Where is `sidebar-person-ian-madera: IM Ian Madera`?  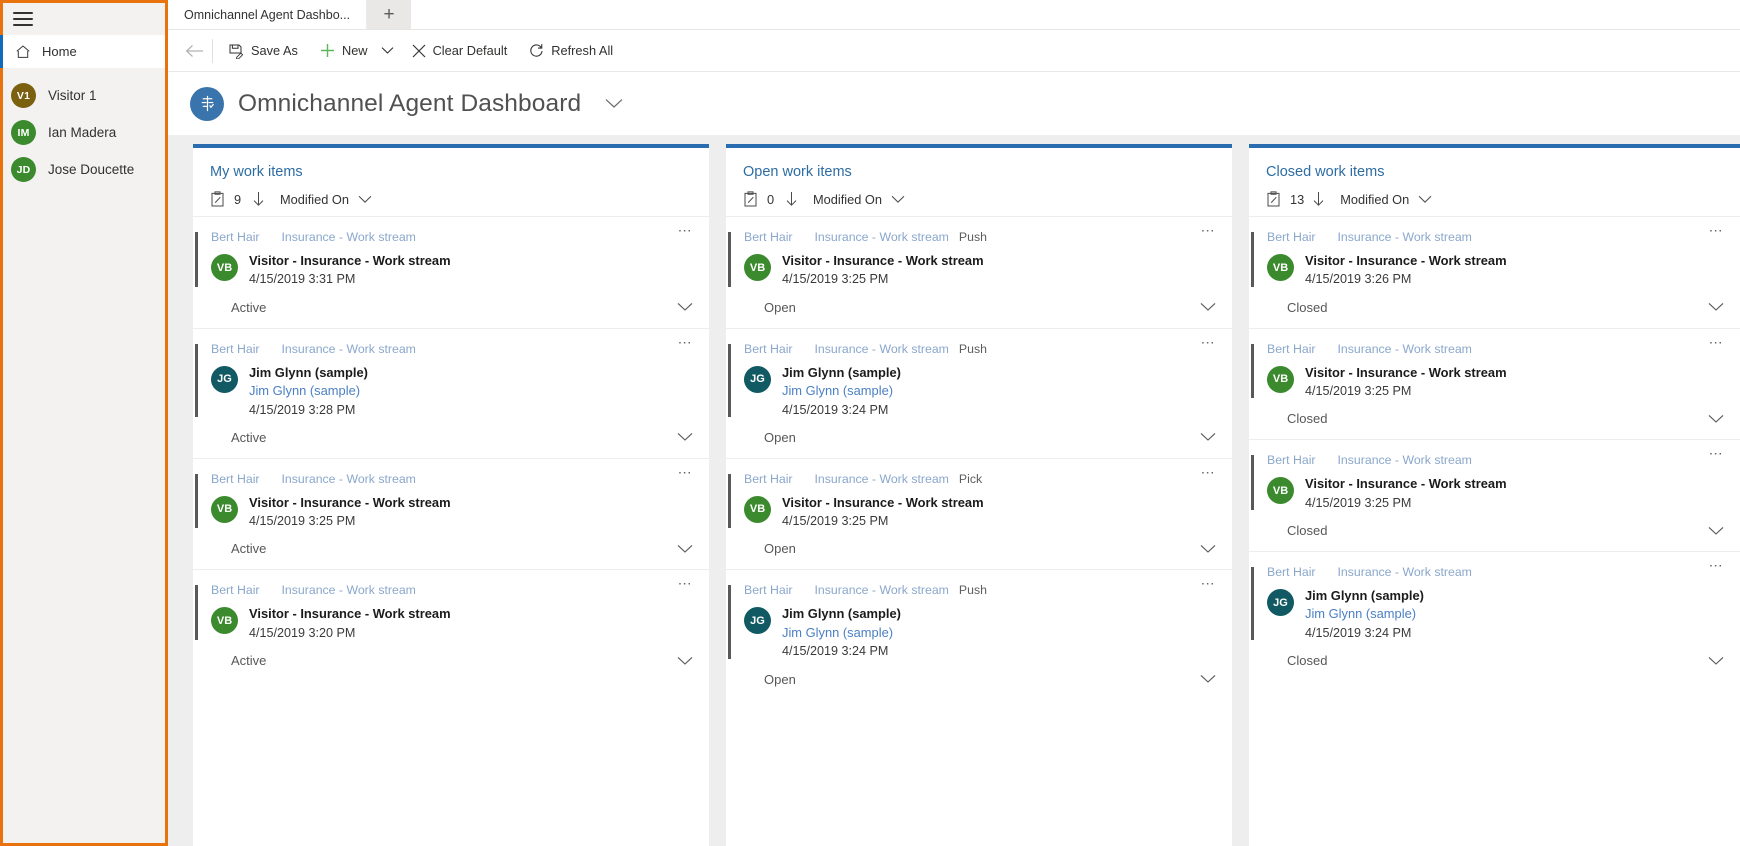 sidebar-person-ian-madera: IM Ian Madera is located at coordinates (84, 132).